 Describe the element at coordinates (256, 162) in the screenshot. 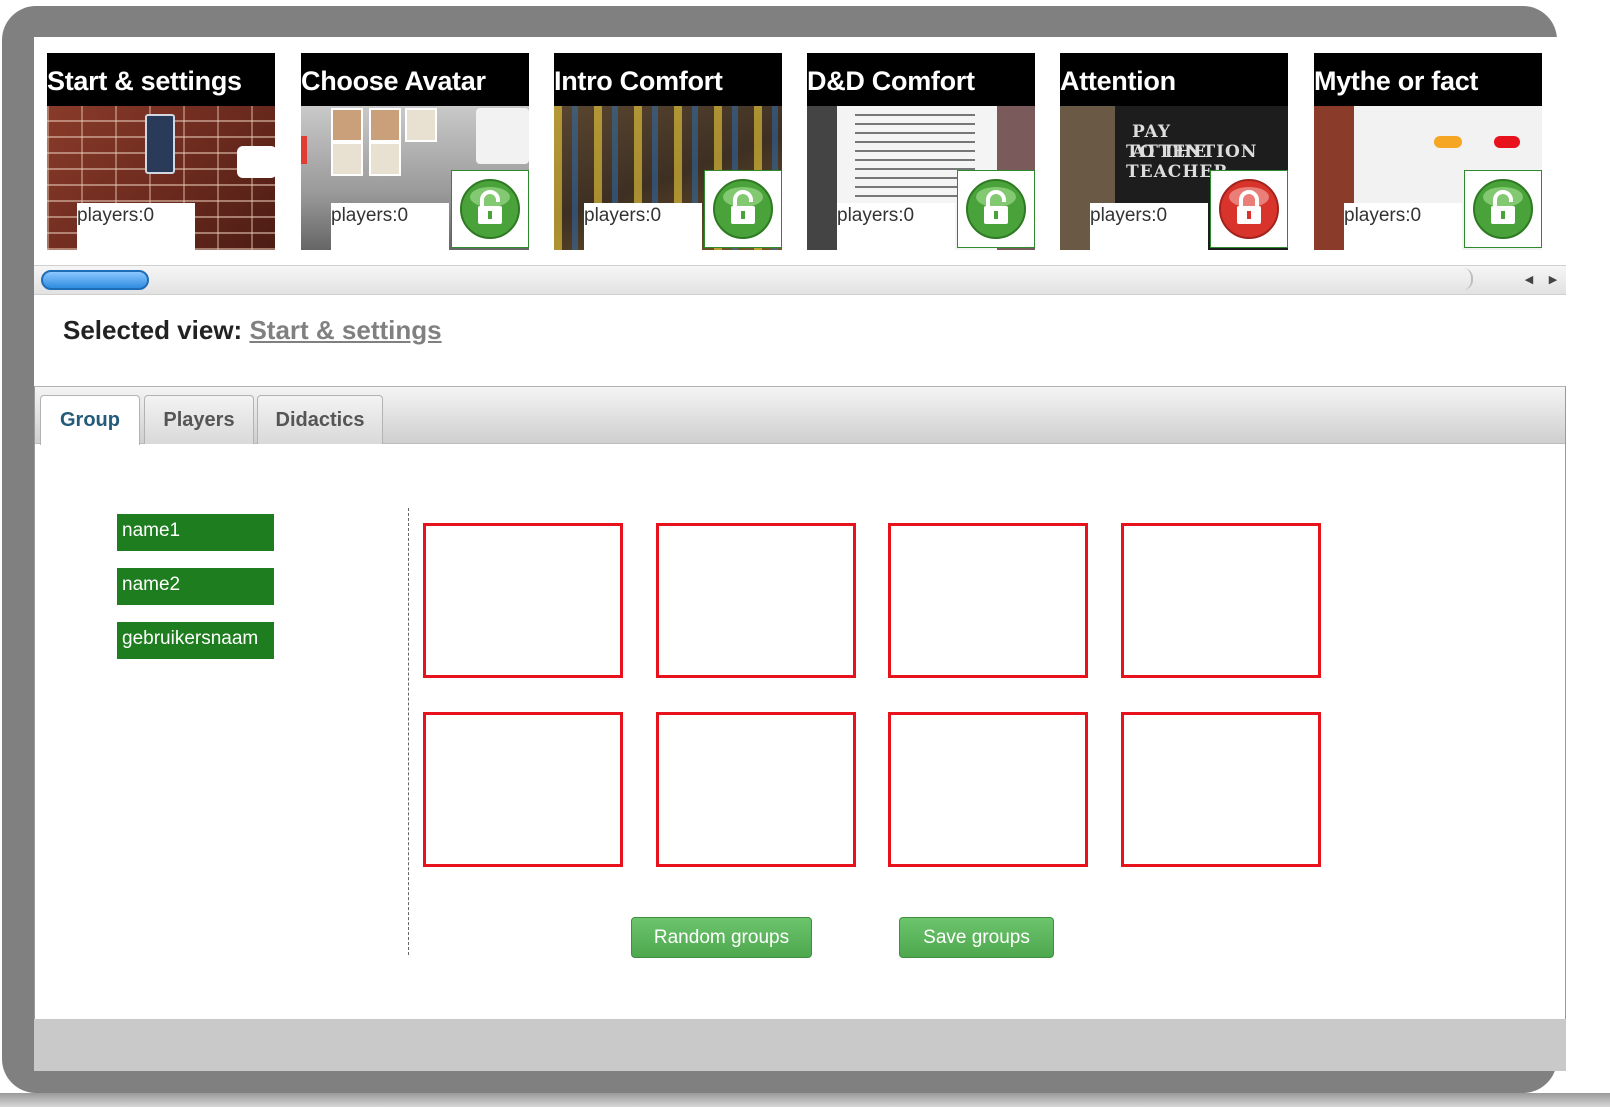

I see `speech-bubble` at that location.